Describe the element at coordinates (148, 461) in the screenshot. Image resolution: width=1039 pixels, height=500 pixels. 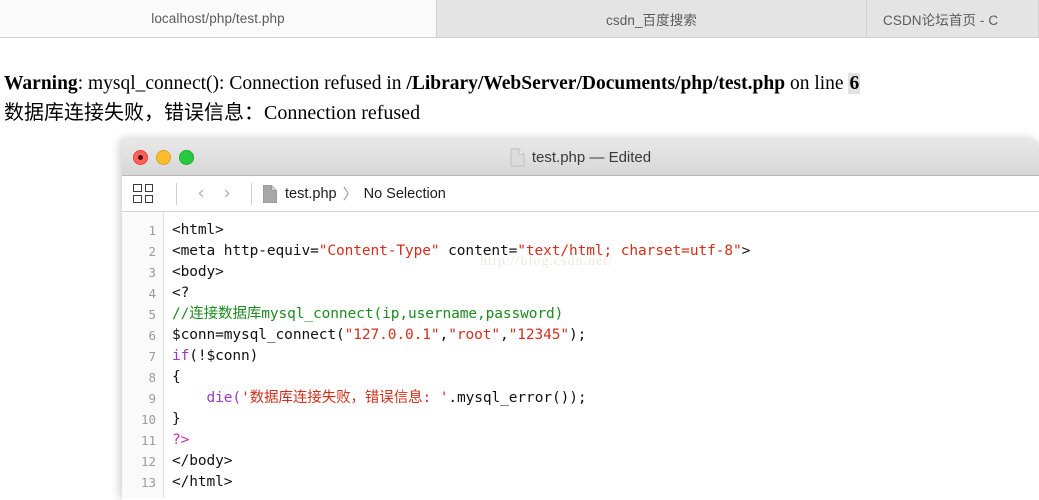
I see `line-number: 12` at that location.